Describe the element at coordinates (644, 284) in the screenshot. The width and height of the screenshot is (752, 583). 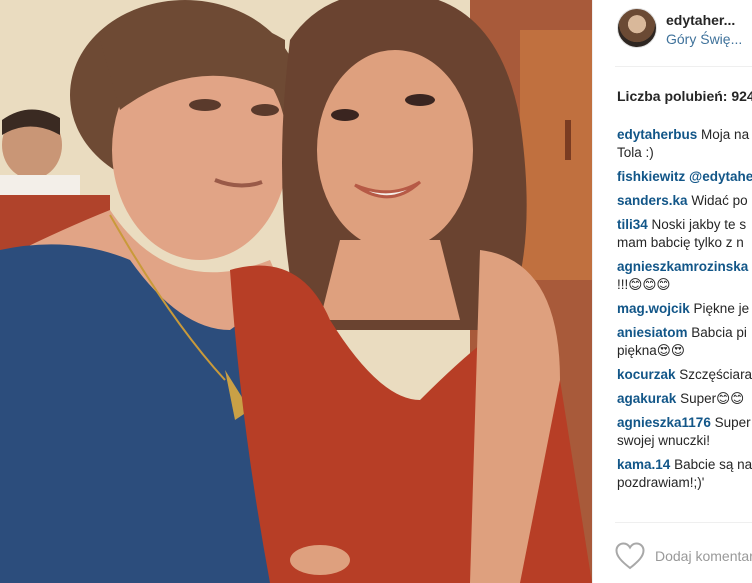
I see `comment-text-continuation: !!!😊😊😊` at that location.